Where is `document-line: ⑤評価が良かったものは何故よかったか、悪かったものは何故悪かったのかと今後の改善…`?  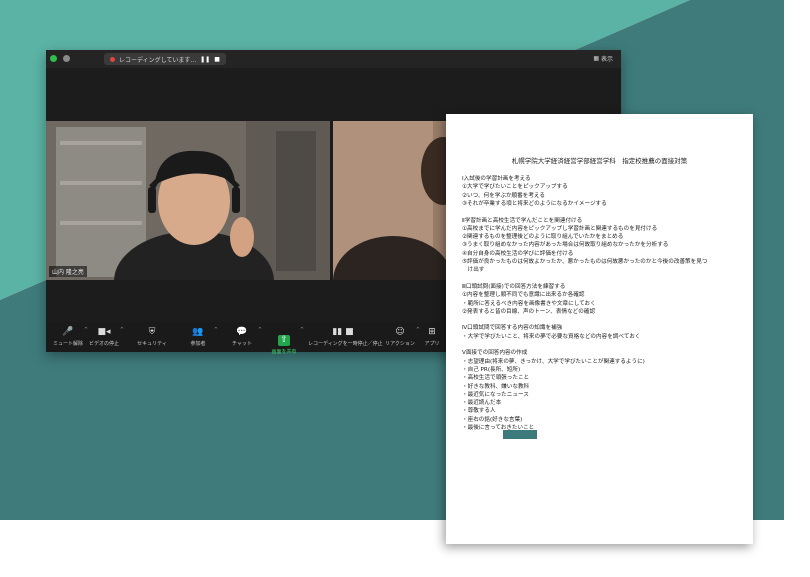 document-line: ⑤評価が良かったものは何故よかったか、悪かったものは何故悪かったのかと今後の改善… is located at coordinates (585, 262).